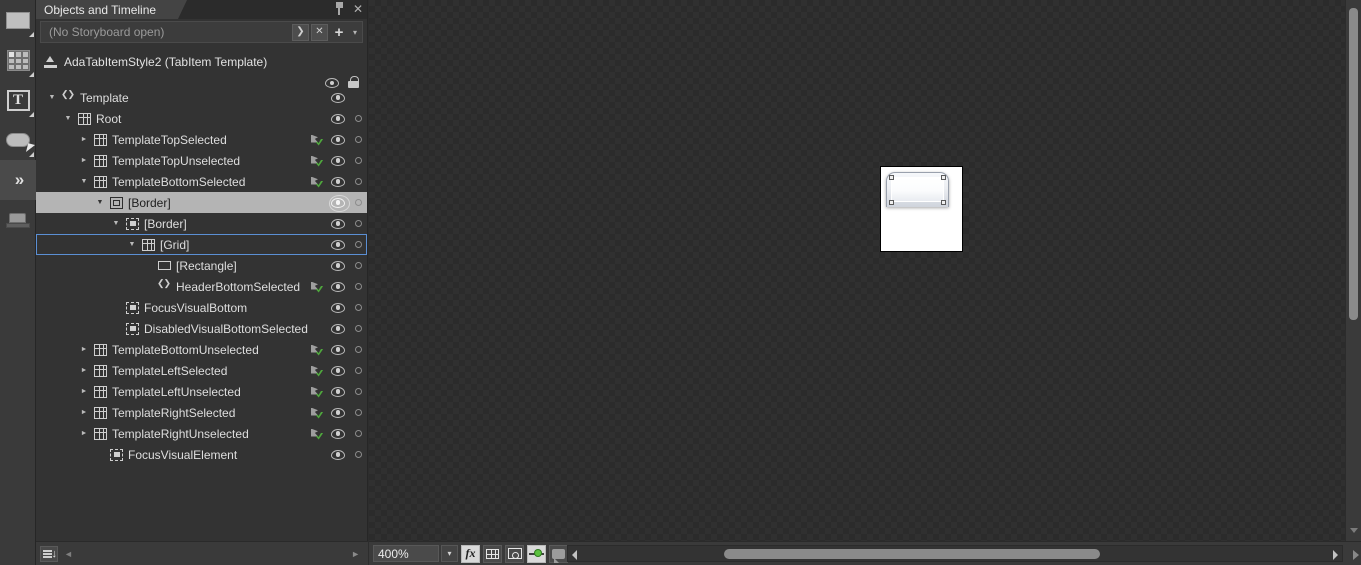  Describe the element at coordinates (201, 454) in the screenshot. I see `tree-row: FocusVisualElement` at that location.